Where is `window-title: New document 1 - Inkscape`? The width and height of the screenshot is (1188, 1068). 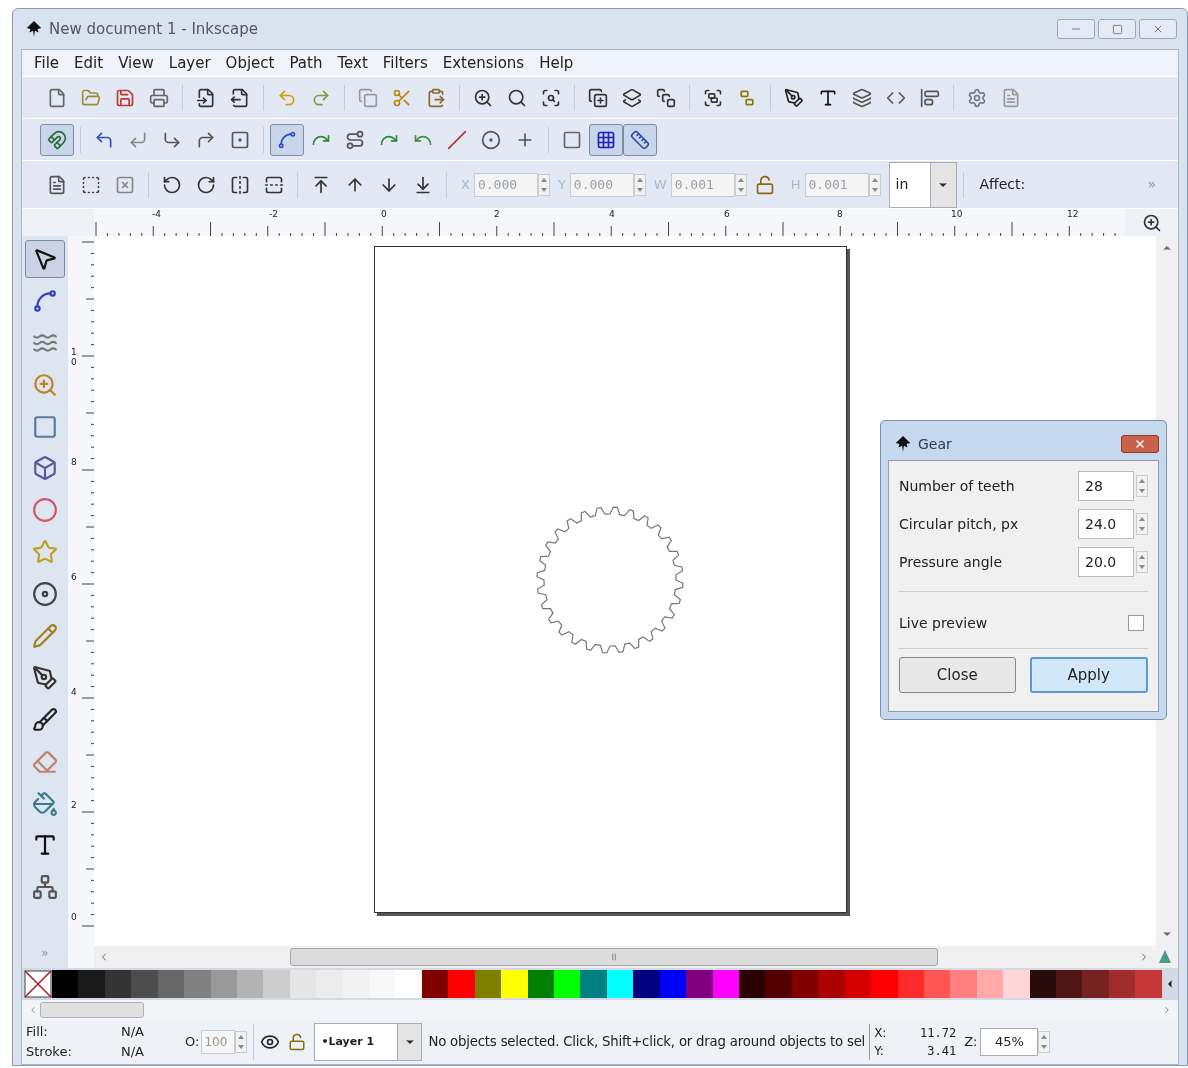 window-title: New document 1 - Inkscape is located at coordinates (154, 29).